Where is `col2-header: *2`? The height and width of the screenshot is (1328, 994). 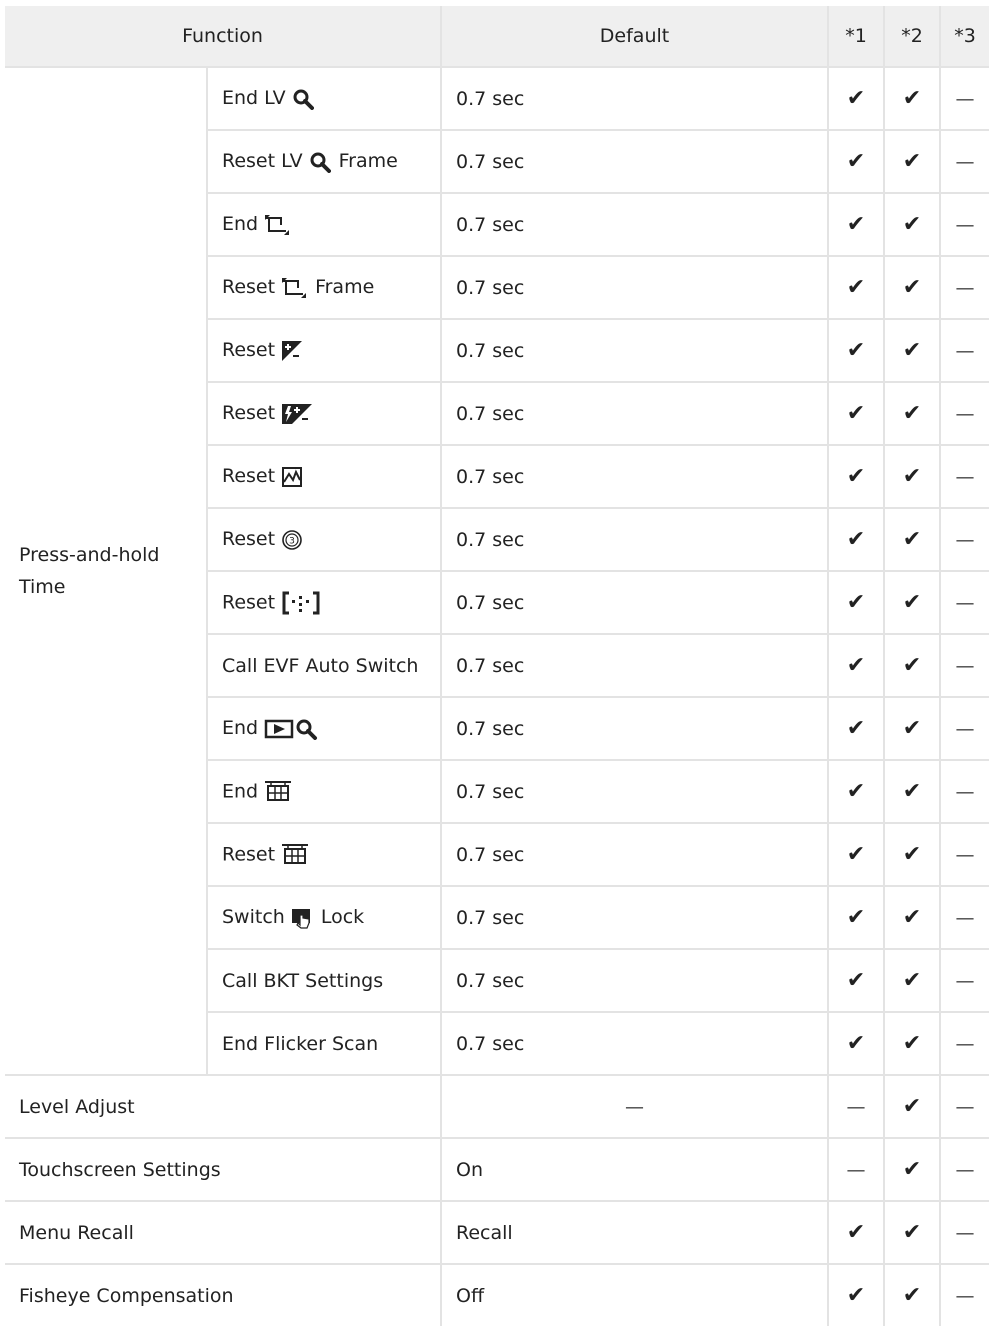
col2-header: *2 is located at coordinates (912, 37).